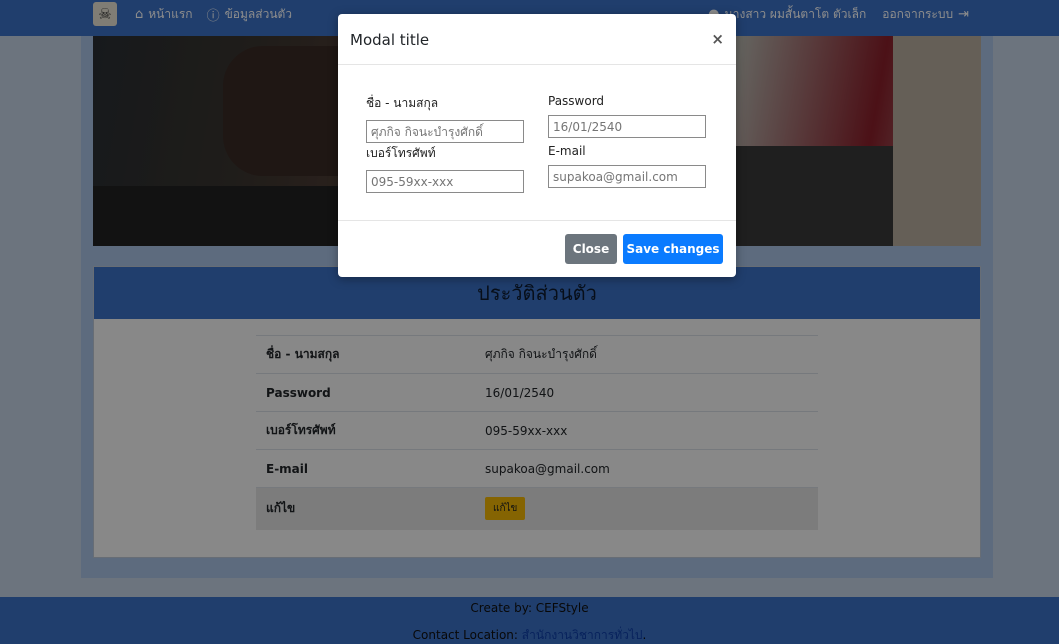 The image size is (1059, 644). What do you see at coordinates (717, 39) in the screenshot?
I see `close-icon: ×` at bounding box center [717, 39].